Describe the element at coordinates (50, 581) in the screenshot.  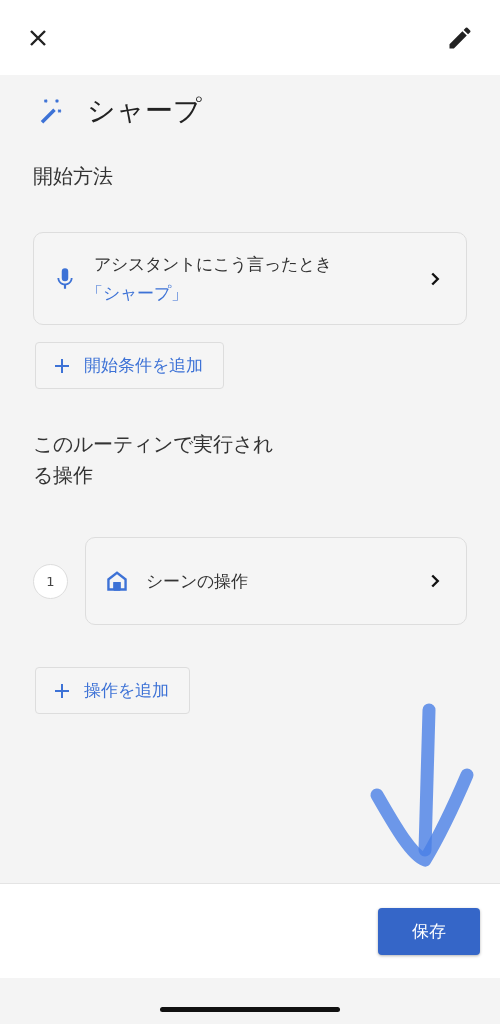
I see `step-number: 1` at that location.